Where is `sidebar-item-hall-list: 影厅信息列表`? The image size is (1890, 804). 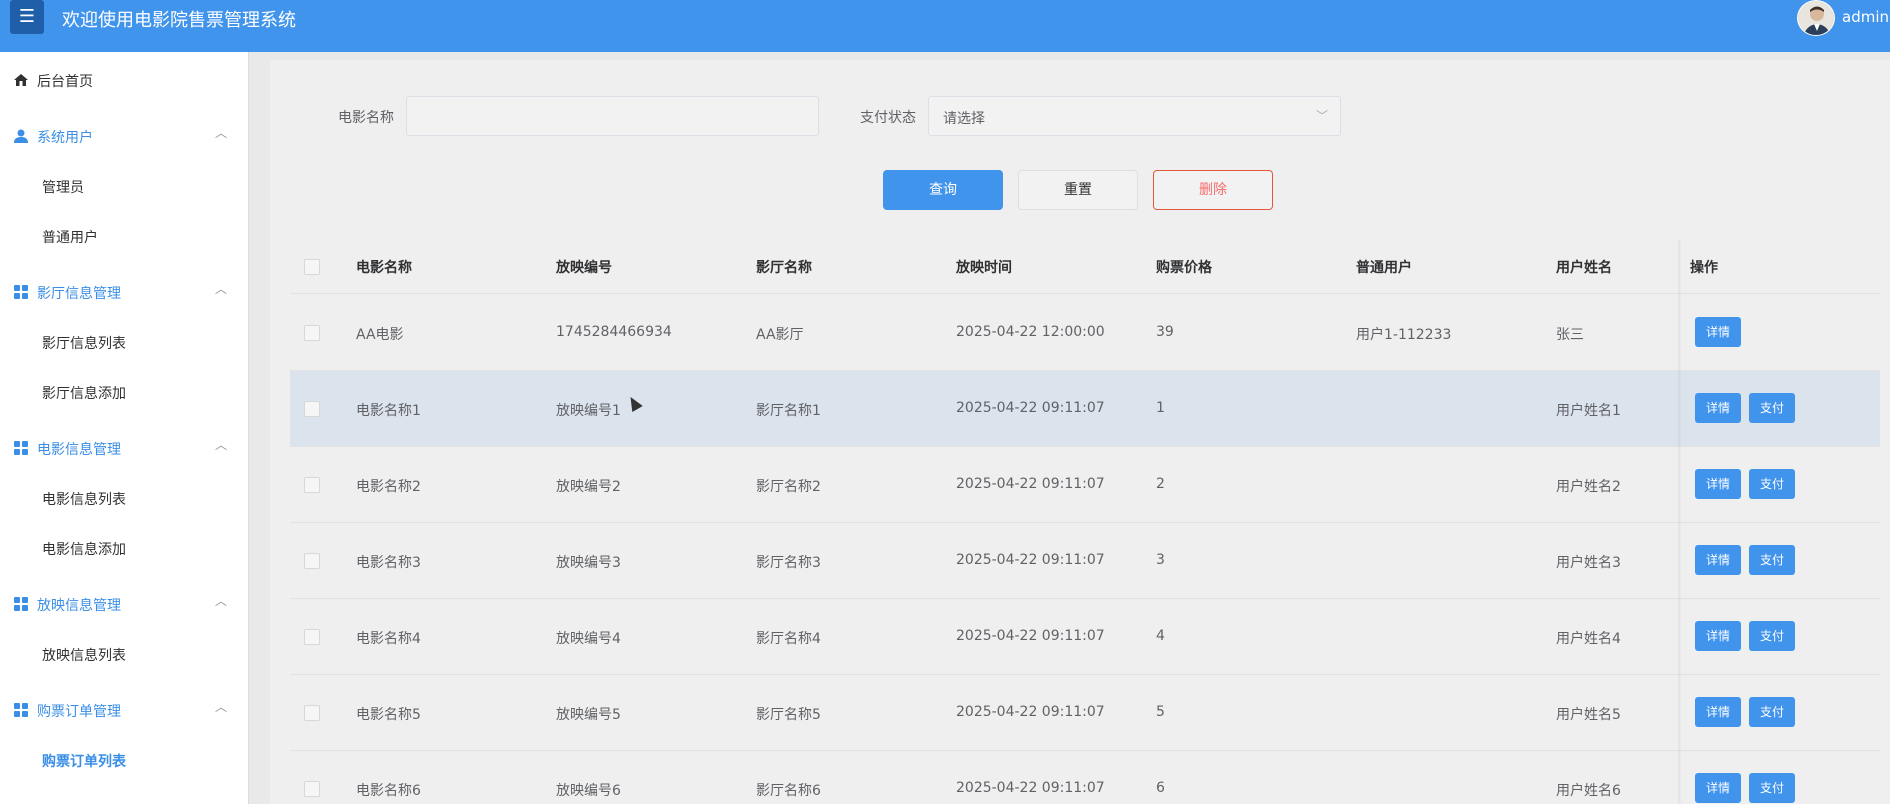
sidebar-item-hall-list: 影厅信息列表 is located at coordinates (124, 342).